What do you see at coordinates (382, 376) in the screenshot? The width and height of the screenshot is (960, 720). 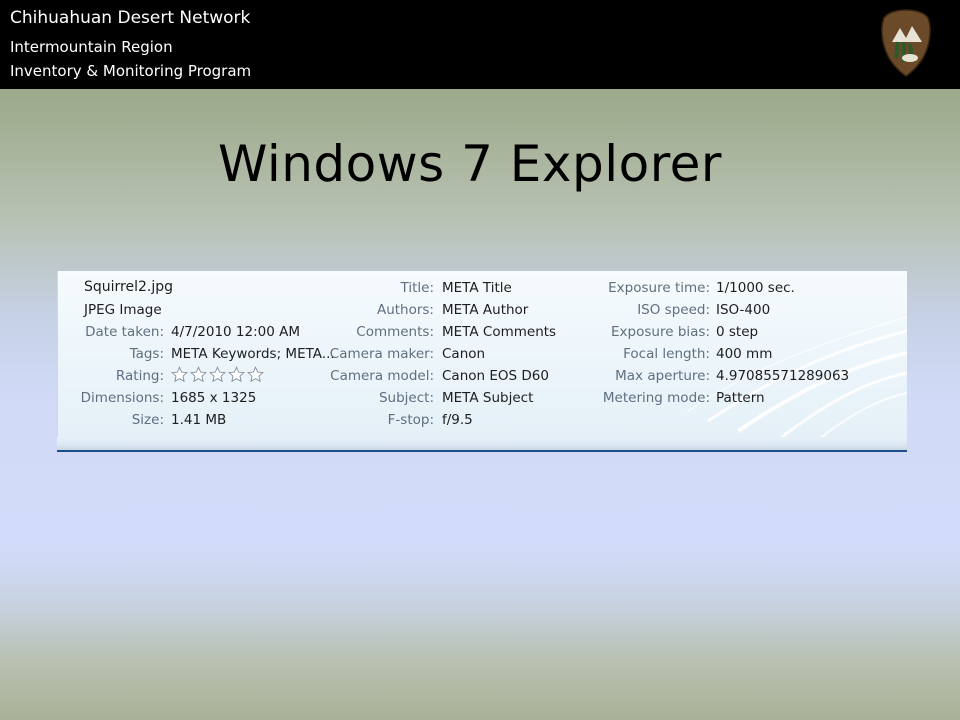 I see `camera-model-label: Camera model:` at bounding box center [382, 376].